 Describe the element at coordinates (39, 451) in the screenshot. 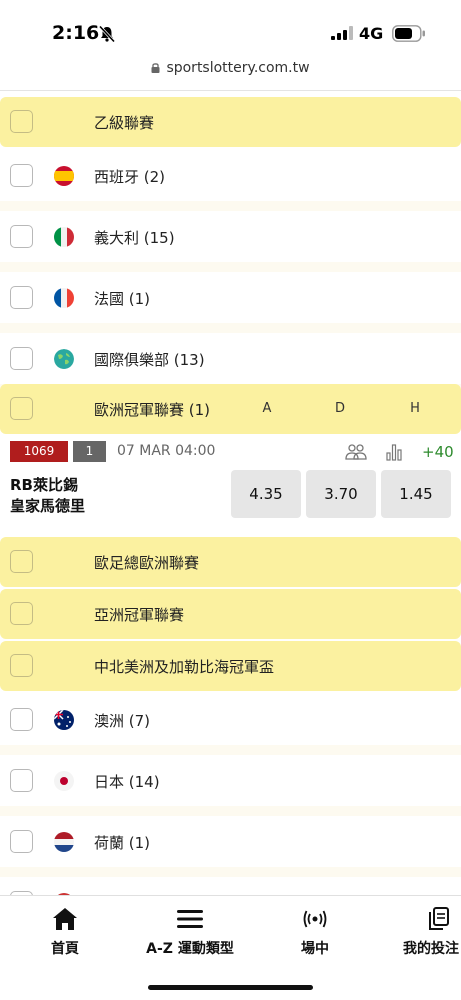

I see `match-number-badge: 1069` at that location.